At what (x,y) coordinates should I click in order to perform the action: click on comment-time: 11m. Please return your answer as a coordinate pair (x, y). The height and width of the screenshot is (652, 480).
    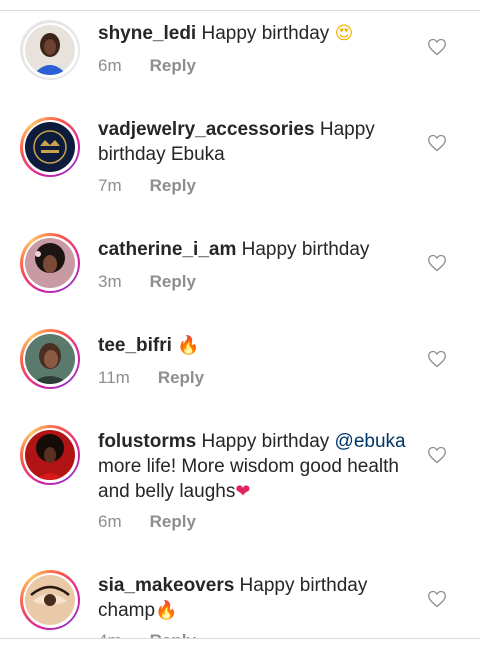
    Looking at the image, I should click on (114, 377).